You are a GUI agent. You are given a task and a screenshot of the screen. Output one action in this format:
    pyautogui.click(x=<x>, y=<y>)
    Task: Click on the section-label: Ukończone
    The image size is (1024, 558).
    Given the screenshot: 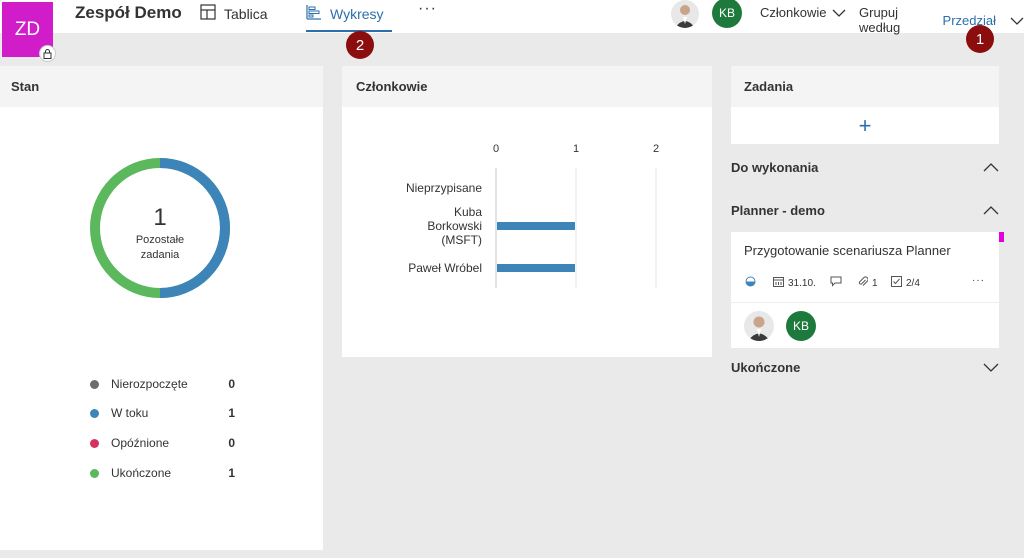 What is the action you would take?
    pyautogui.click(x=766, y=367)
    